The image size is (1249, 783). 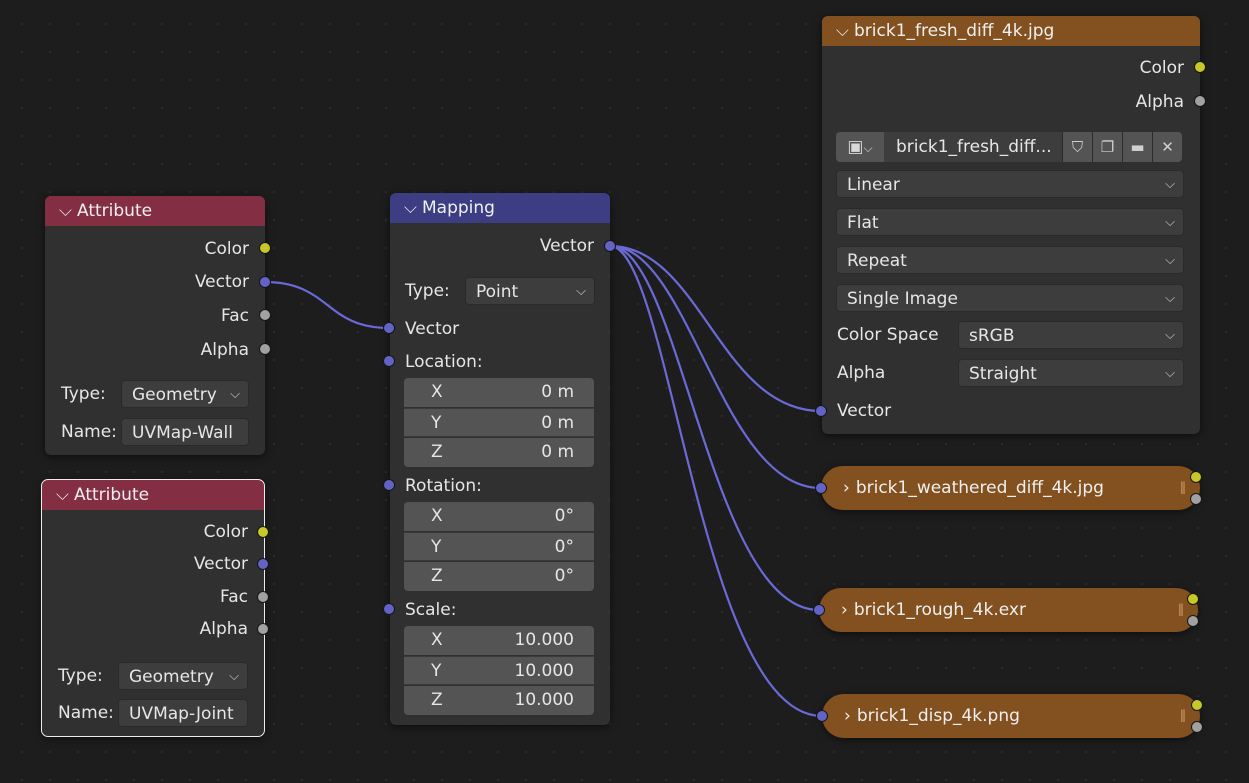 What do you see at coordinates (566, 246) in the screenshot?
I see `output-vector-label: Vector` at bounding box center [566, 246].